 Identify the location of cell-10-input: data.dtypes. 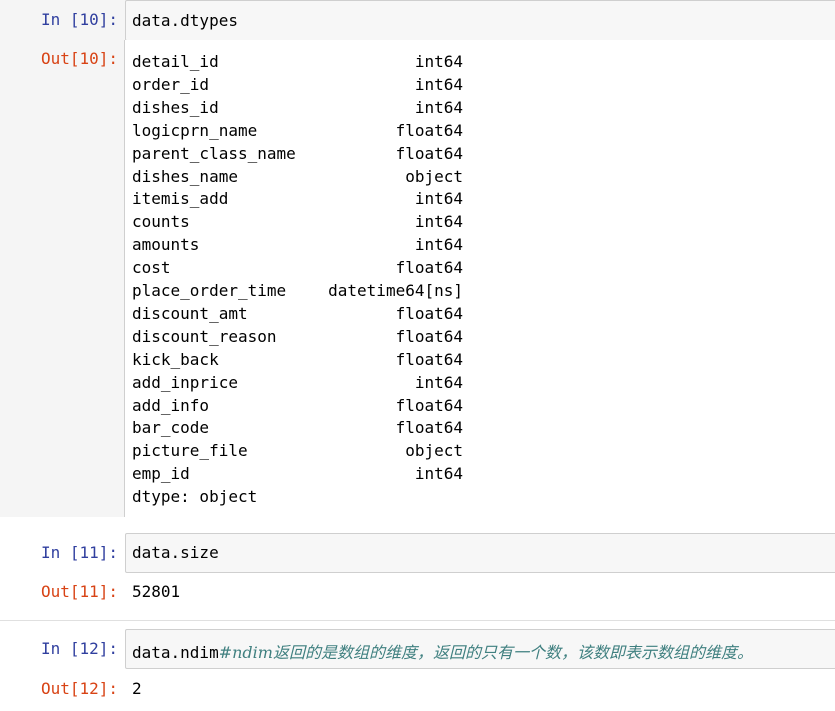
(480, 20).